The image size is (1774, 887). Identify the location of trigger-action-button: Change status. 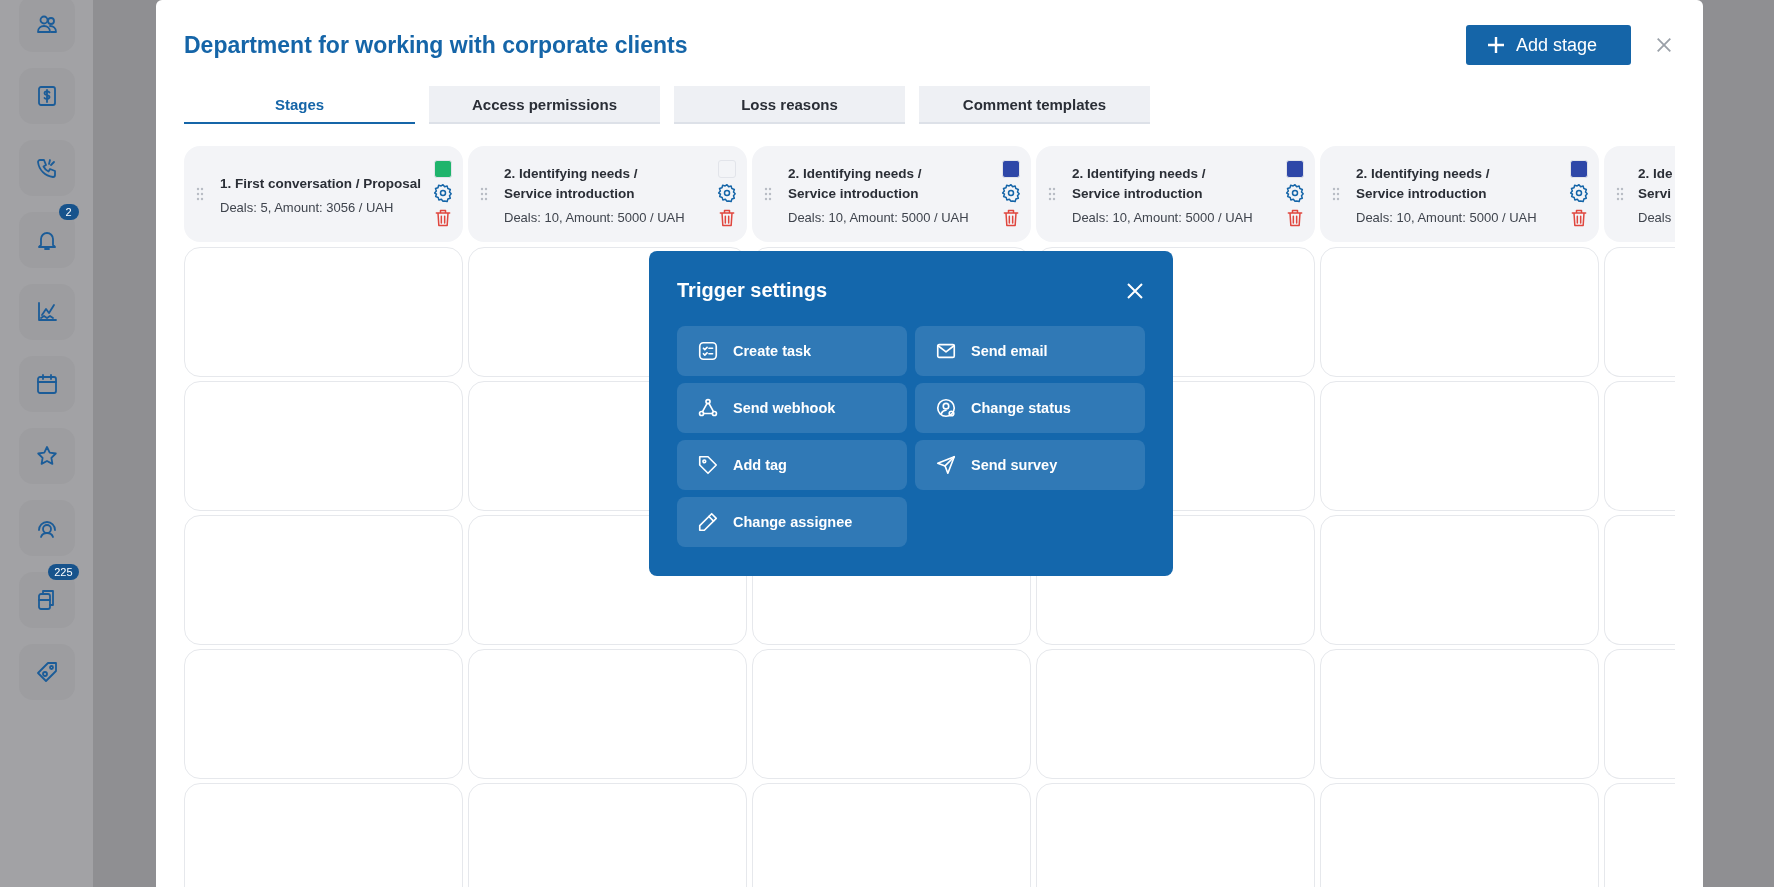
(1030, 408).